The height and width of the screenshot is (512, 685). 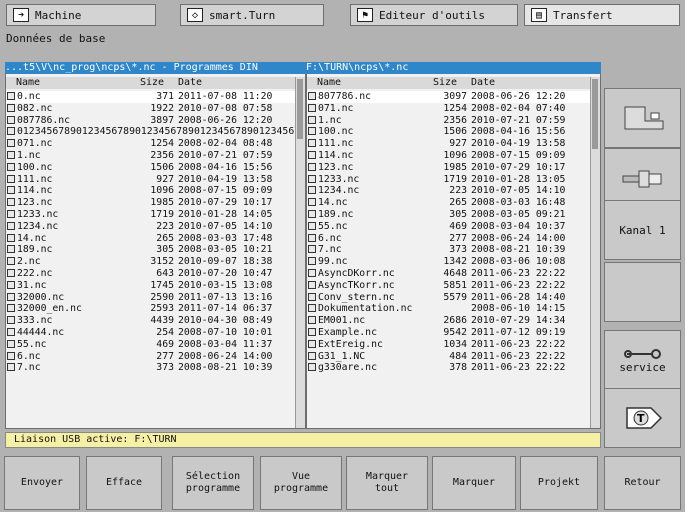 I want to click on retour-button: Retour, so click(x=642, y=483).